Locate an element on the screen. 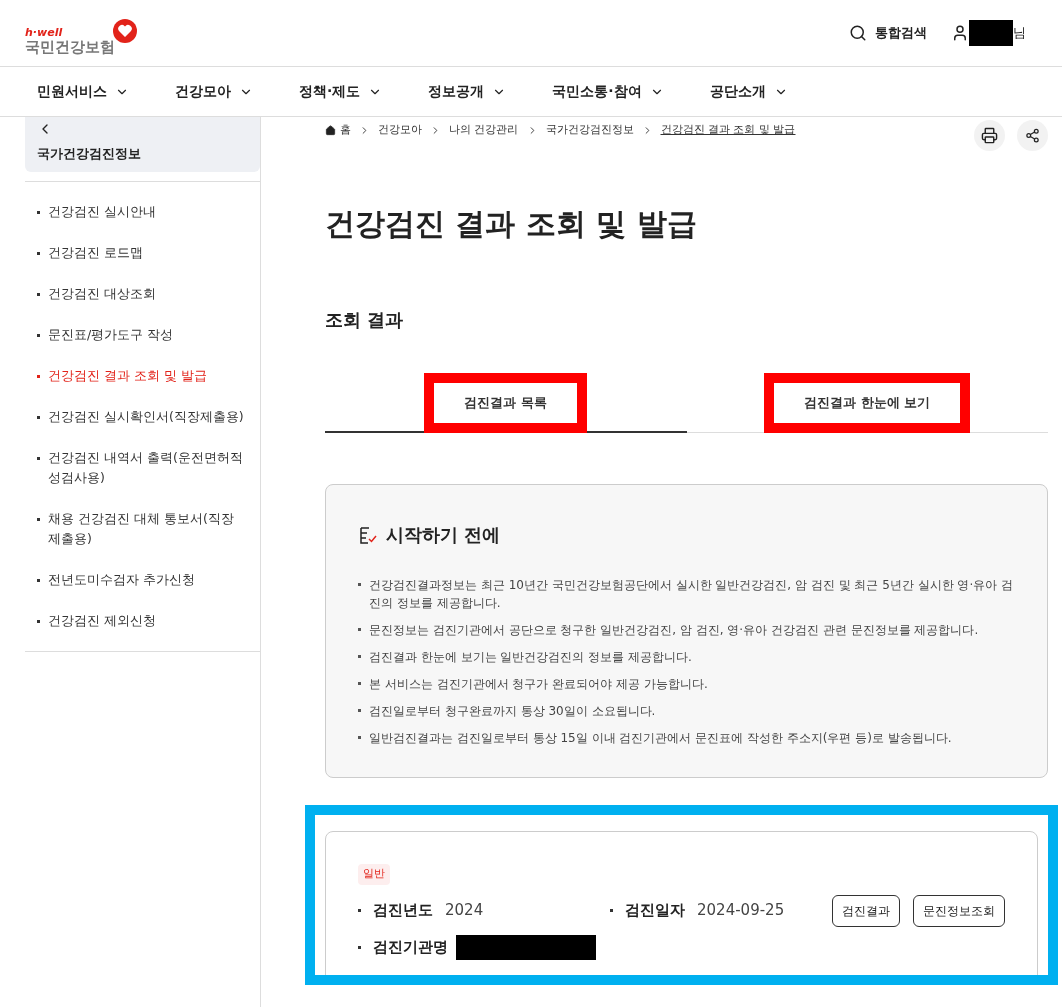  breadcrumb-link: 건강모아 is located at coordinates (400, 130).